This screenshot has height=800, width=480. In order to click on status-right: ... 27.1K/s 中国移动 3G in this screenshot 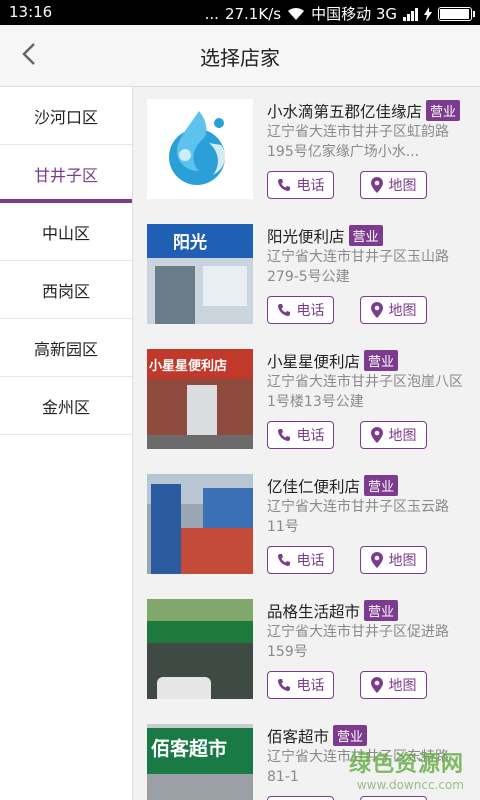, I will do `click(339, 13)`.